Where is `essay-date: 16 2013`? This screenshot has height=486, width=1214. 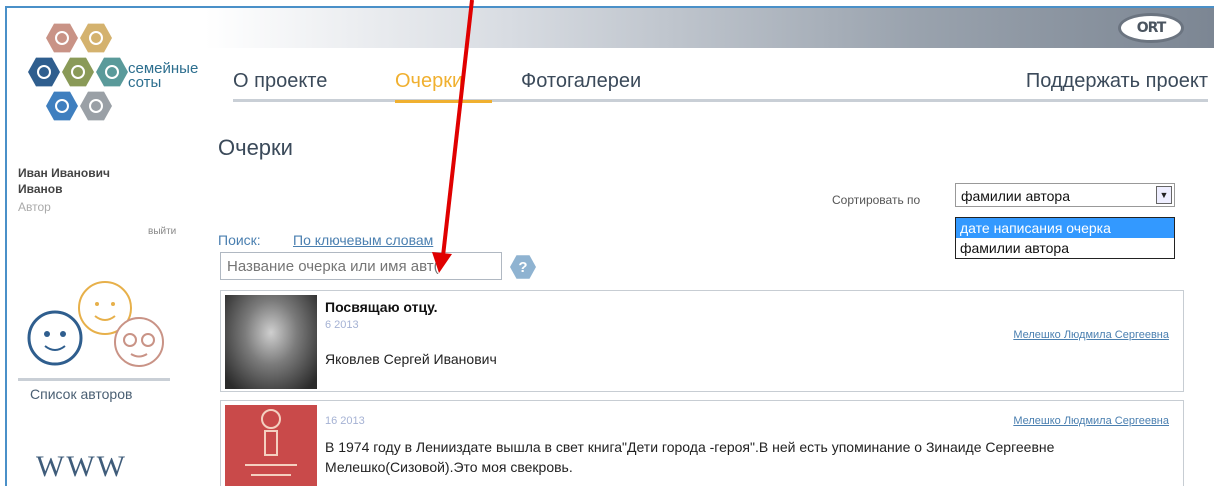
essay-date: 16 2013 is located at coordinates (345, 421).